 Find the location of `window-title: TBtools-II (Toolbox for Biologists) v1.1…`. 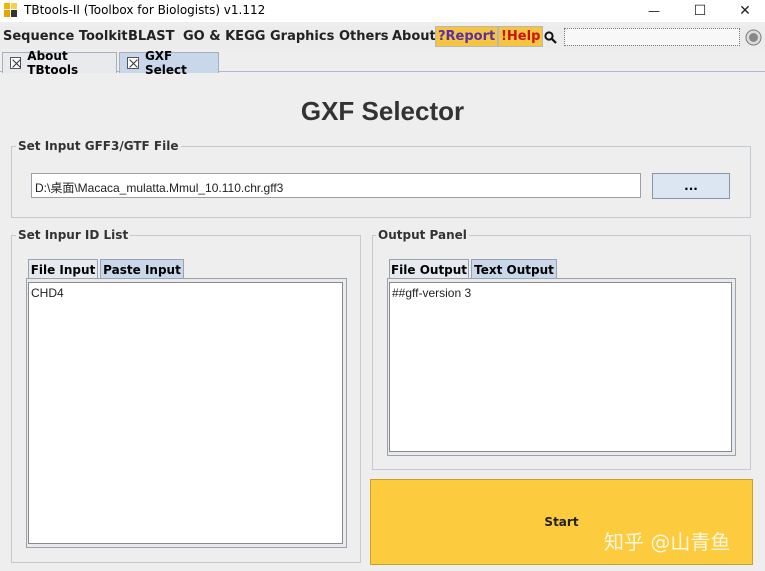

window-title: TBtools-II (Toolbox for Biologists) v1.1… is located at coordinates (145, 10).